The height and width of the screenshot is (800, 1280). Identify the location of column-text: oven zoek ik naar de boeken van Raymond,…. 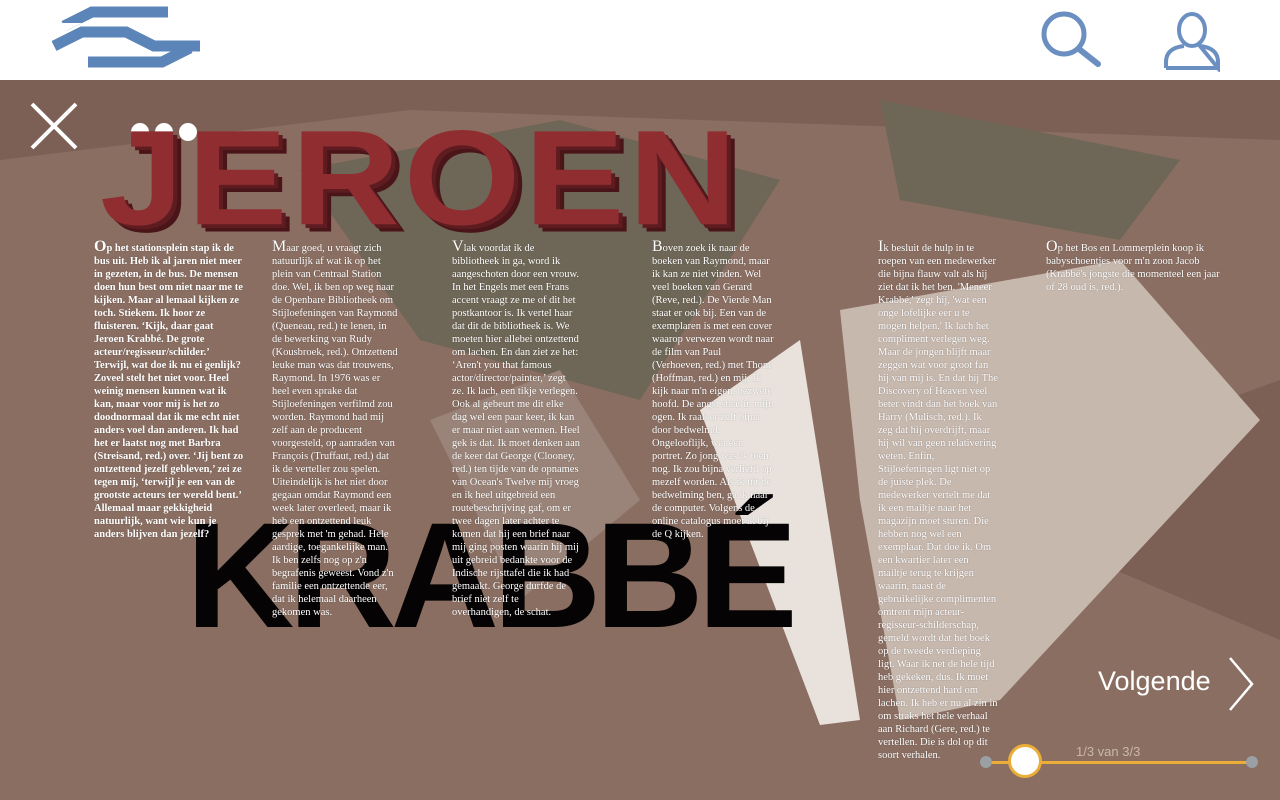
(713, 391).